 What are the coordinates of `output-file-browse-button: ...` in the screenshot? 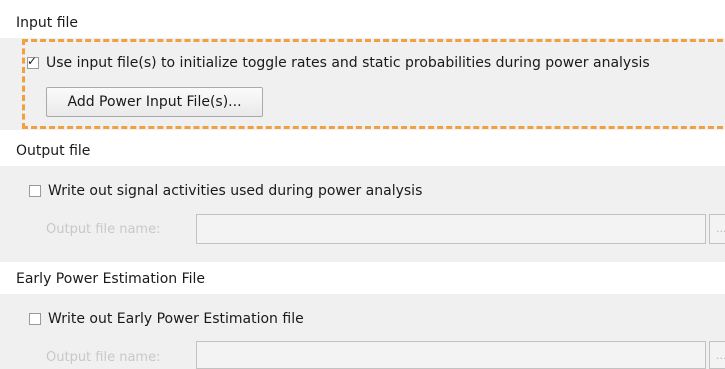 It's located at (717, 229).